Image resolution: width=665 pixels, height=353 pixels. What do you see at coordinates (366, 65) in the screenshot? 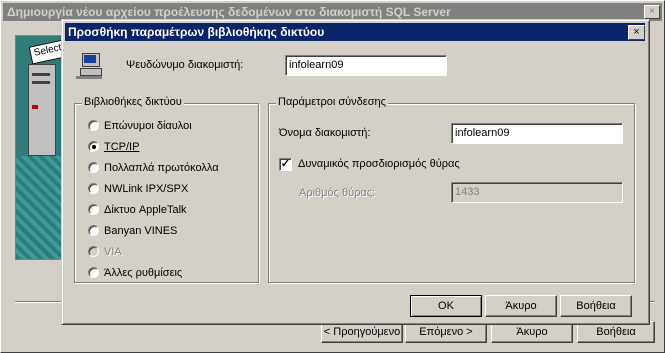
I see `alias-input: infolearn09` at bounding box center [366, 65].